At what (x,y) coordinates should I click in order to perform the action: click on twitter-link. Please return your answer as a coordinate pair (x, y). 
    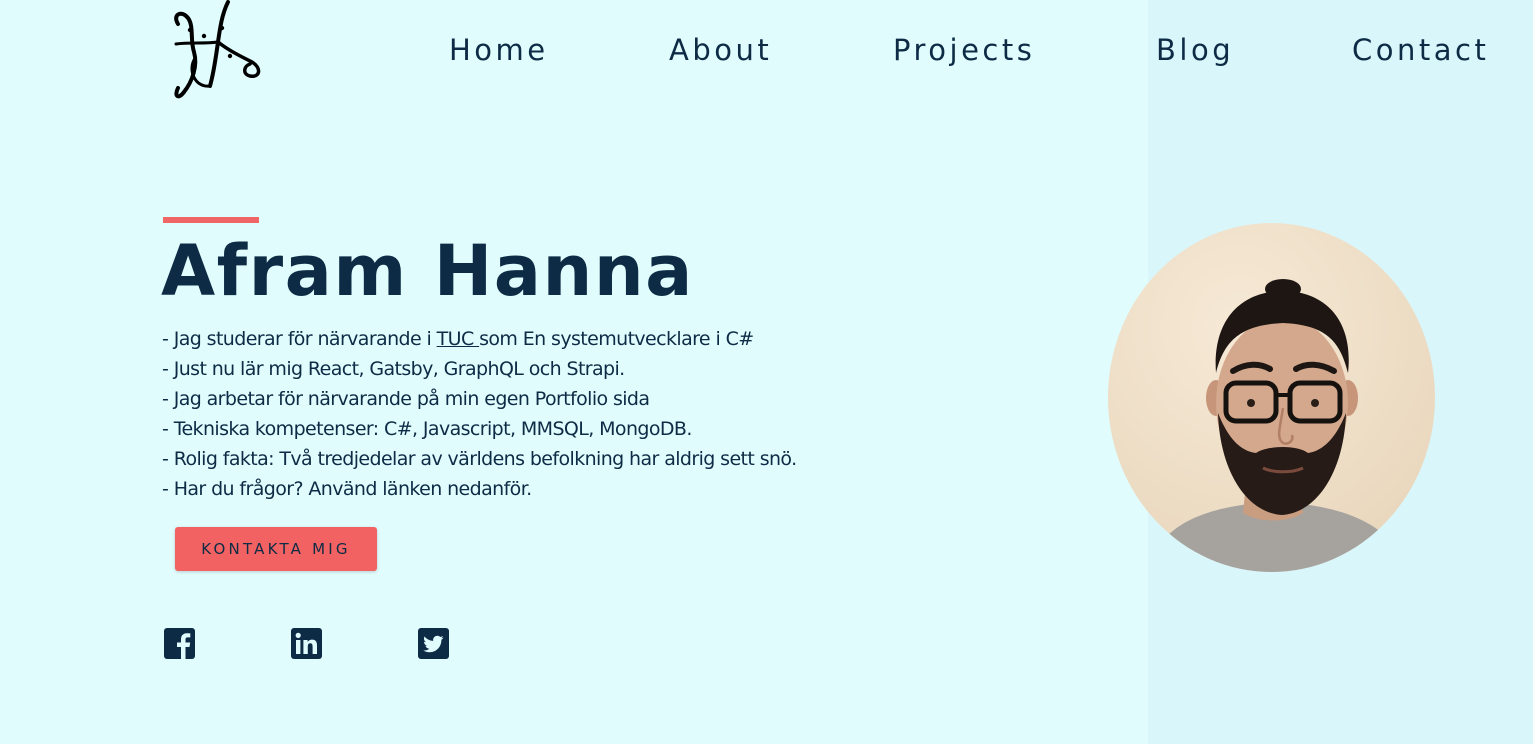
    Looking at the image, I should click on (433, 643).